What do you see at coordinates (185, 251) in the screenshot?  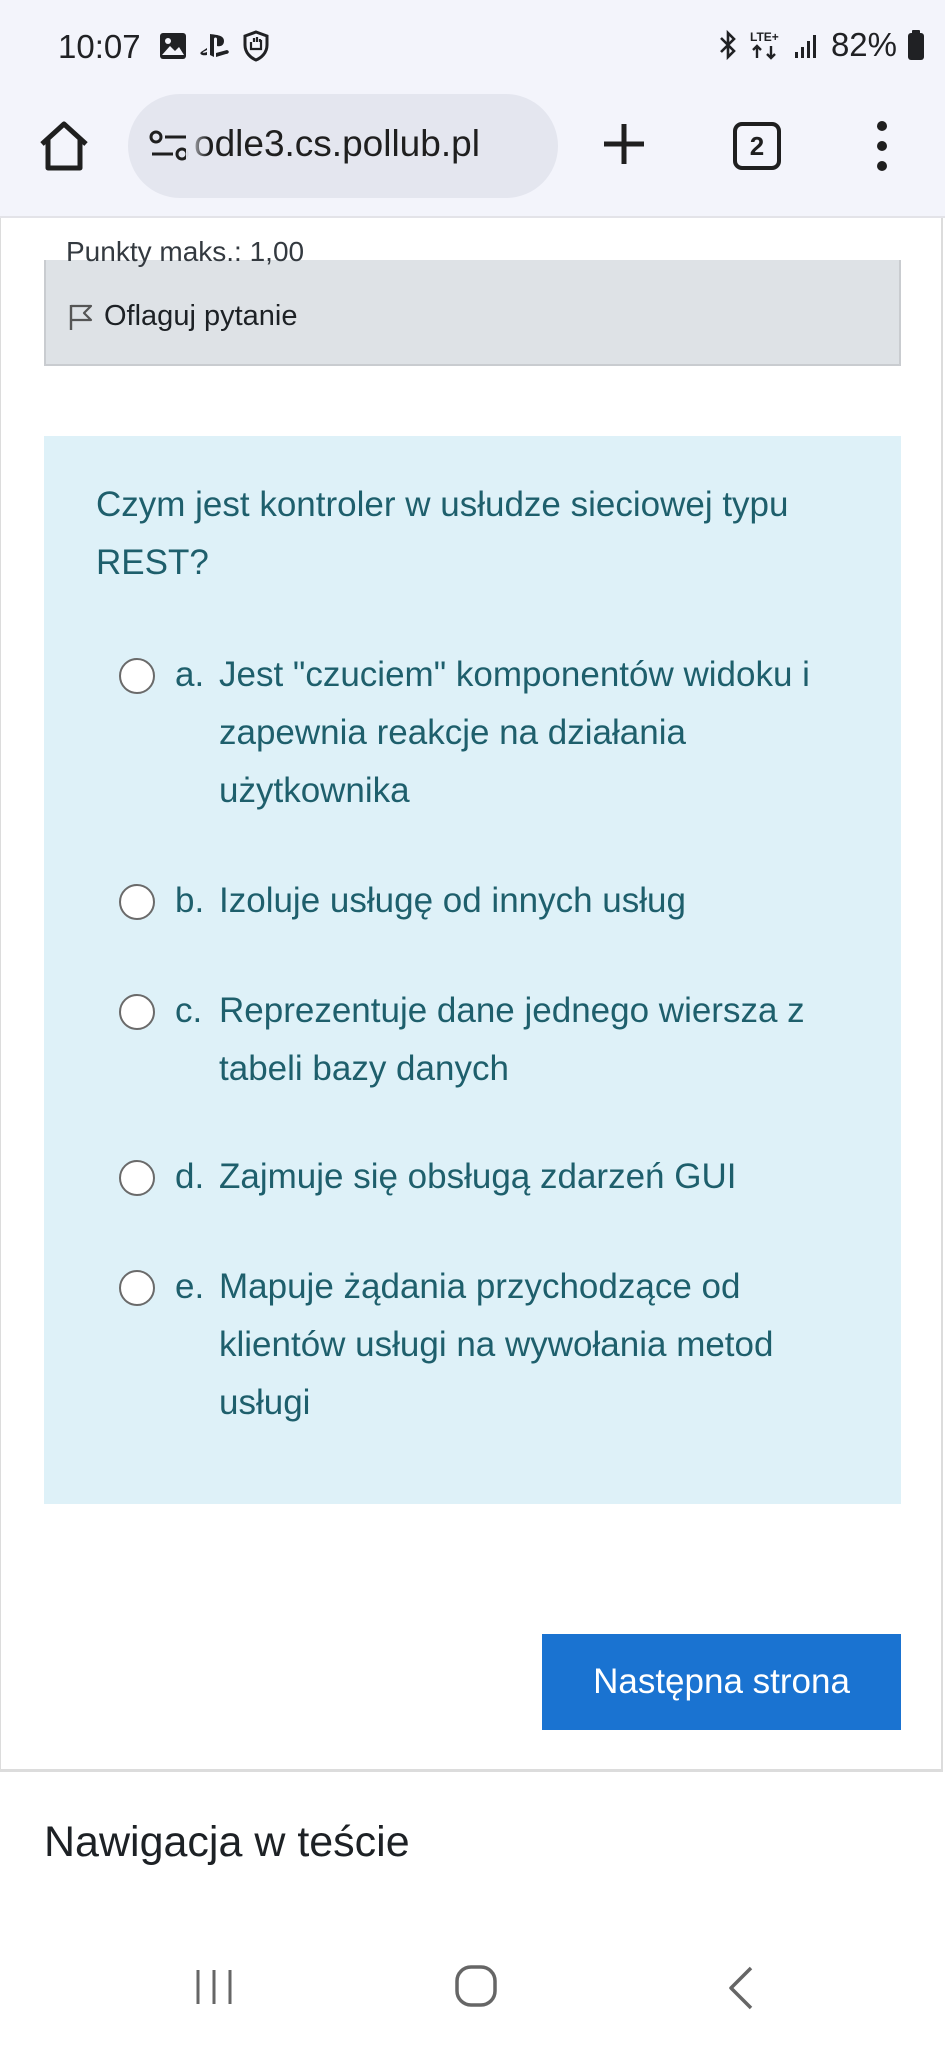 I see `question-points-text: Punkty maks.: 1,00` at bounding box center [185, 251].